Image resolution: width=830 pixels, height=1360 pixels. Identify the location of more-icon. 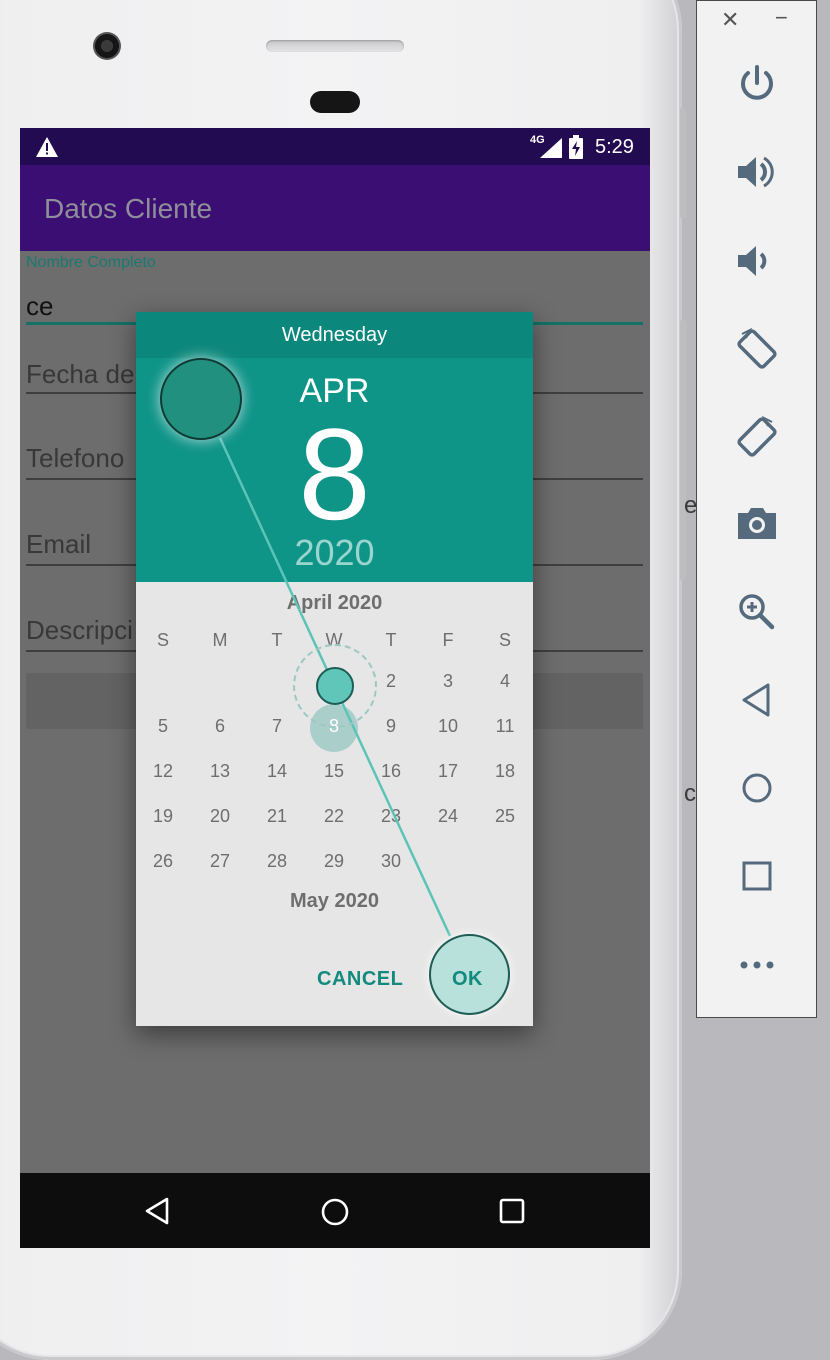
(757, 964).